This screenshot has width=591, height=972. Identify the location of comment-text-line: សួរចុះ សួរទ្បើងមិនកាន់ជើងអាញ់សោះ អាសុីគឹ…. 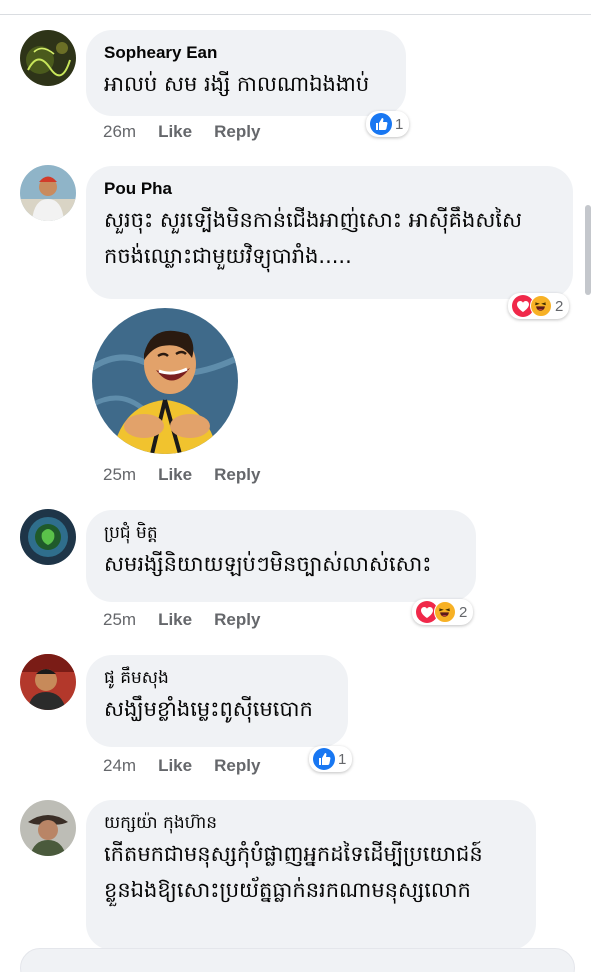
(313, 220).